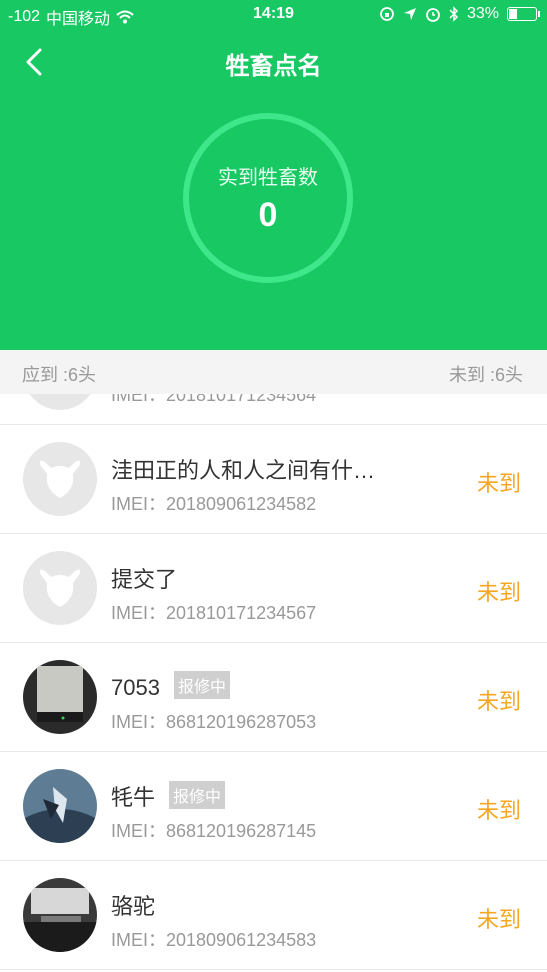 Image resolution: width=547 pixels, height=972 pixels. I want to click on page-title: 牲畜点名, so click(273, 66).